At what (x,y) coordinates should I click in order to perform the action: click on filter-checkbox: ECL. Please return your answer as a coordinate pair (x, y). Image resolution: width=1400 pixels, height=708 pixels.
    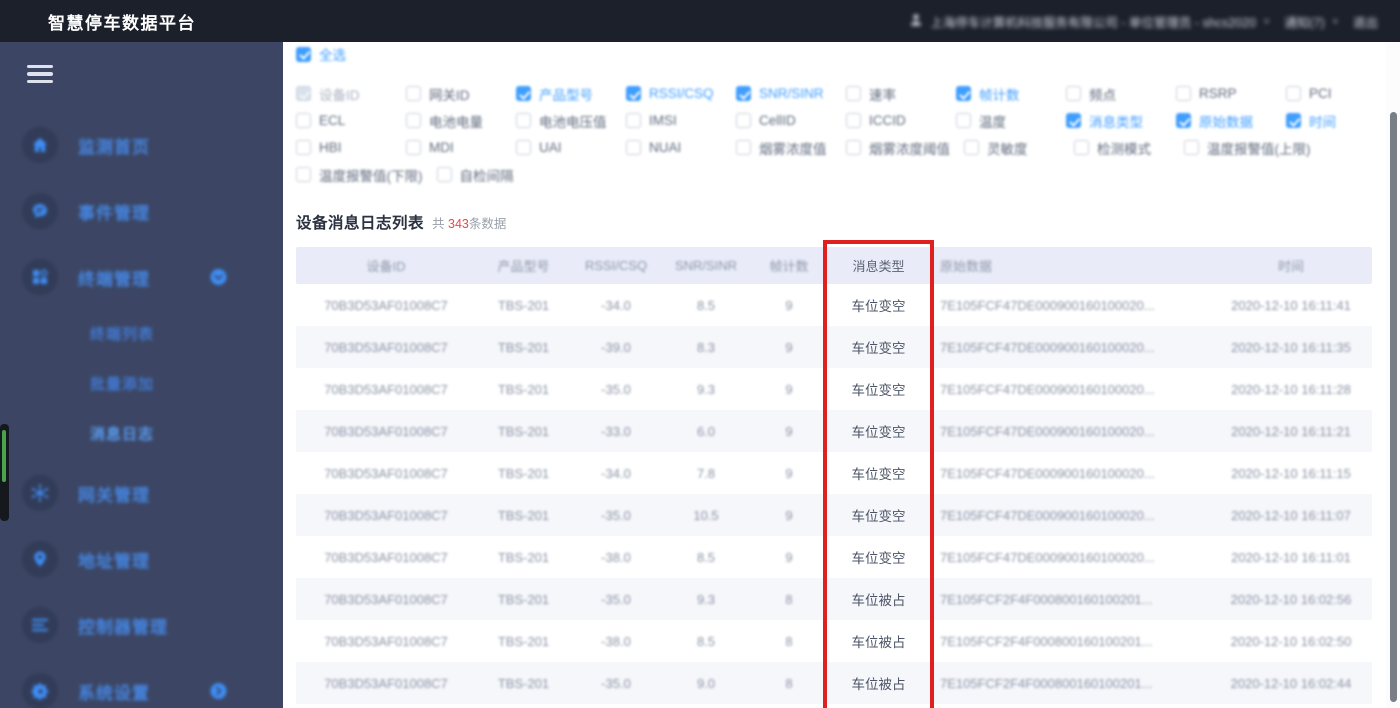
    Looking at the image, I should click on (344, 120).